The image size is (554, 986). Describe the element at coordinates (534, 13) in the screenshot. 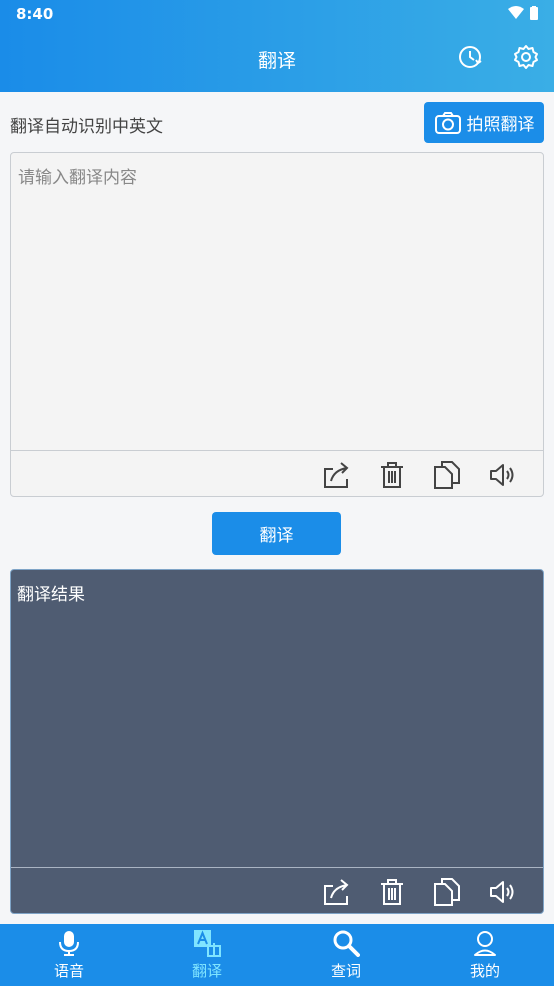

I see `battery-icon` at that location.